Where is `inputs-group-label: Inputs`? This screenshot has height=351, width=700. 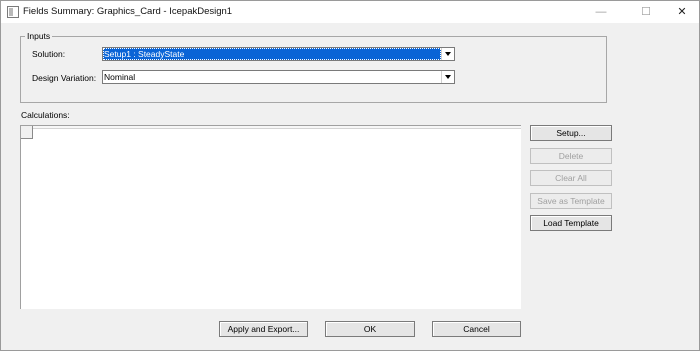
inputs-group-label: Inputs is located at coordinates (39, 36).